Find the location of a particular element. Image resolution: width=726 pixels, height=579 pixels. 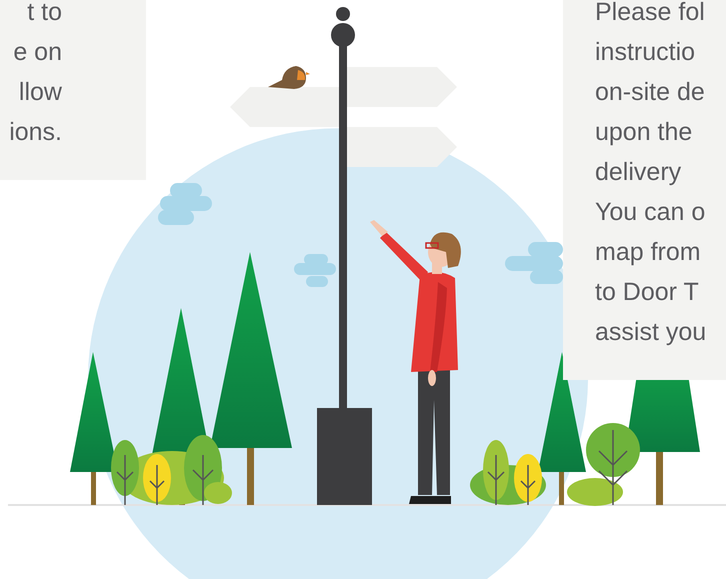

bird-drawing is located at coordinates (289, 77).